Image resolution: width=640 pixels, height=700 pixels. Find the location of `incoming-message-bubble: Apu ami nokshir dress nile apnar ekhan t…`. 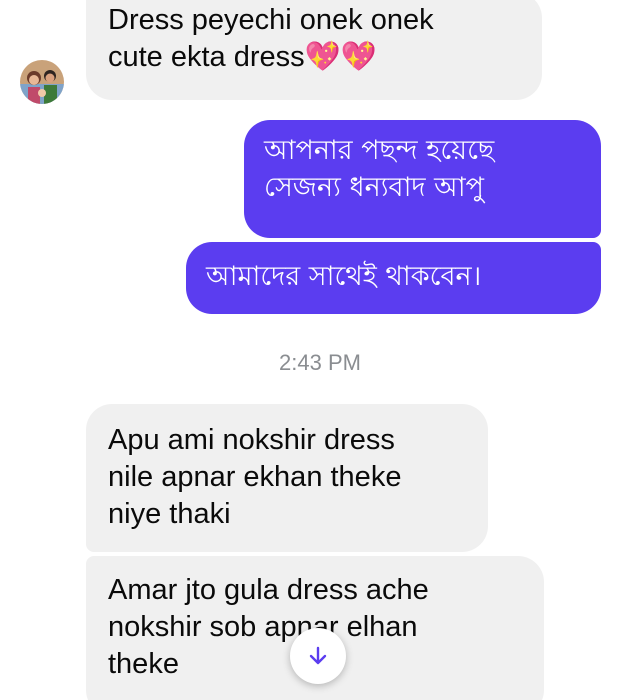

incoming-message-bubble: Apu ami nokshir dress nile apnar ekhan t… is located at coordinates (287, 478).